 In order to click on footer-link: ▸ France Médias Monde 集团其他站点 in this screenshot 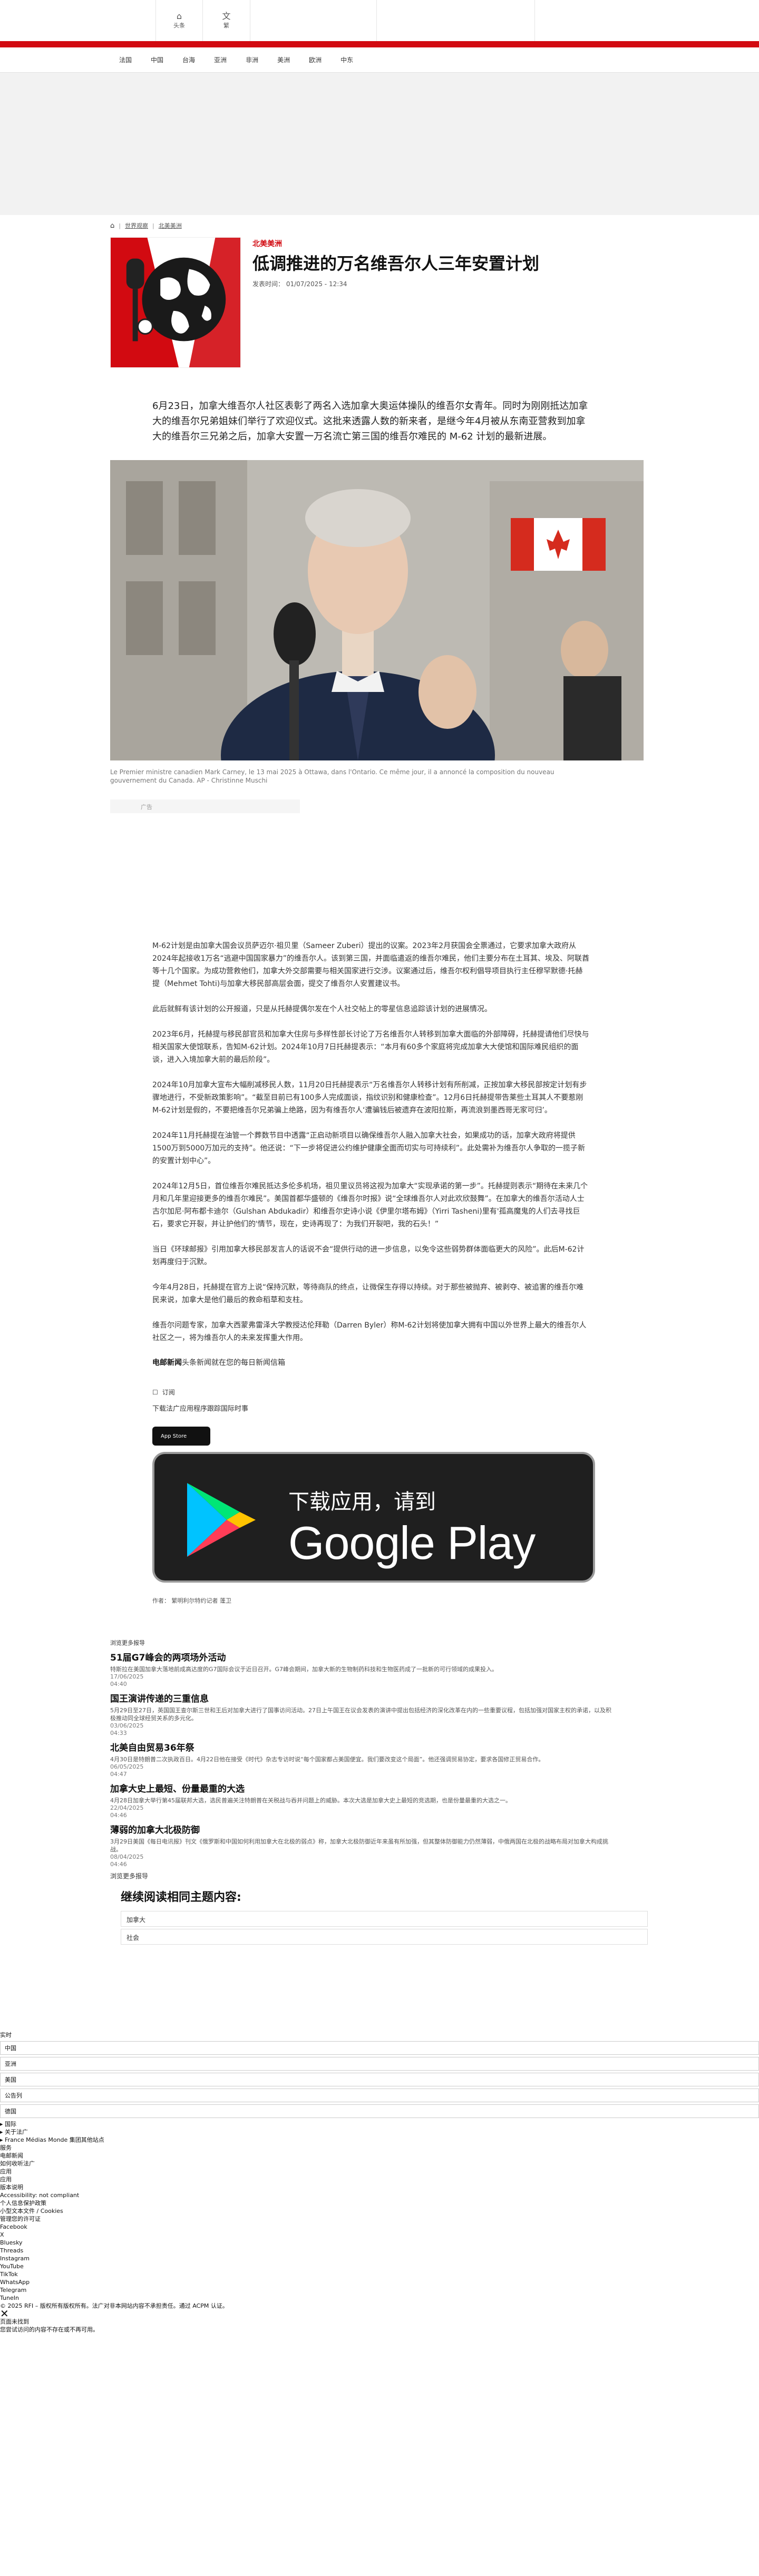, I will do `click(379, 2140)`.